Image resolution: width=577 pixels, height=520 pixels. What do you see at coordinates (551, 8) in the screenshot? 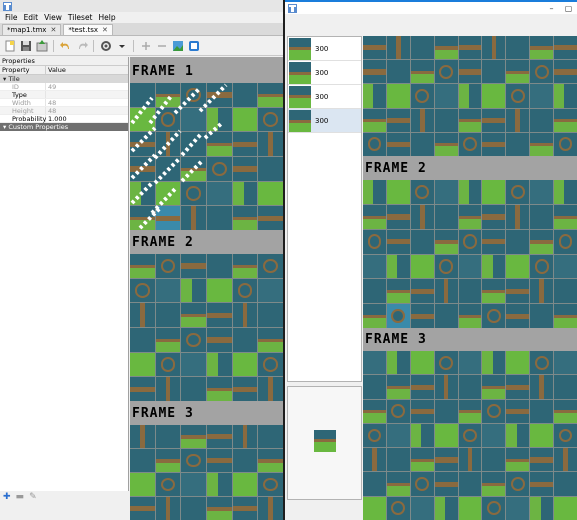
I see `minimize-icon: –` at bounding box center [551, 8].